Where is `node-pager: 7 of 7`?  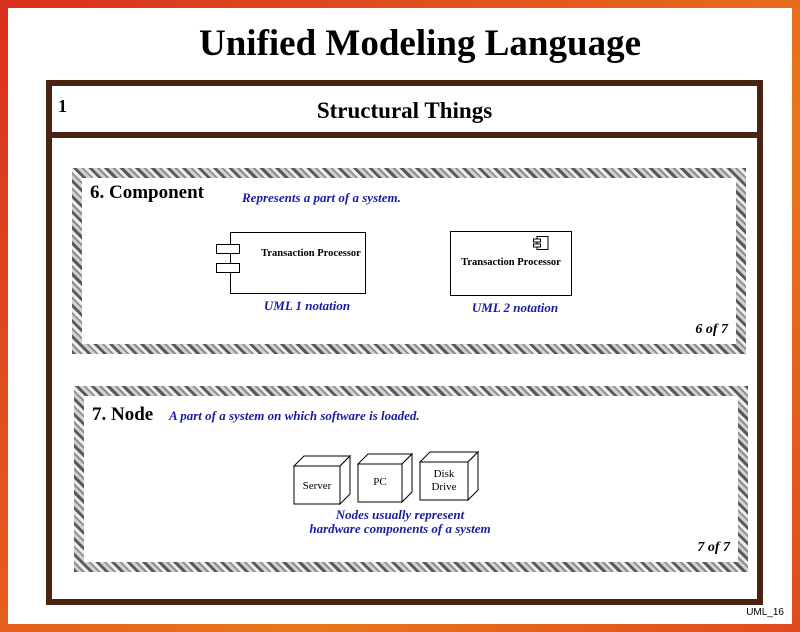 node-pager: 7 of 7 is located at coordinates (713, 547).